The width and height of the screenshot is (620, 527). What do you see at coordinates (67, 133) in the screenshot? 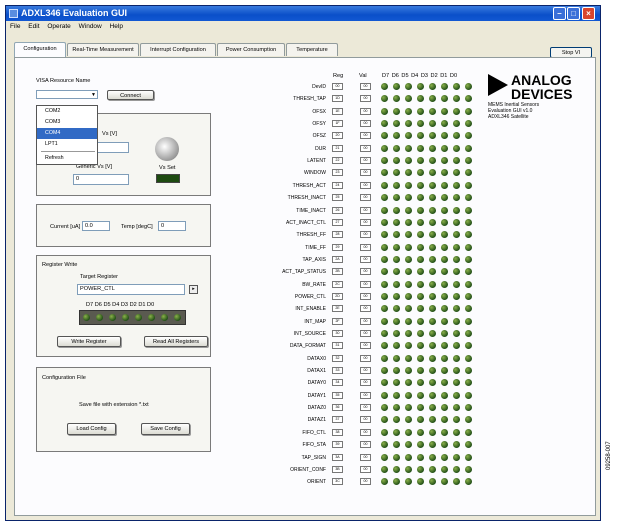
I see `dropdown-item-com4: COM4` at bounding box center [67, 133].